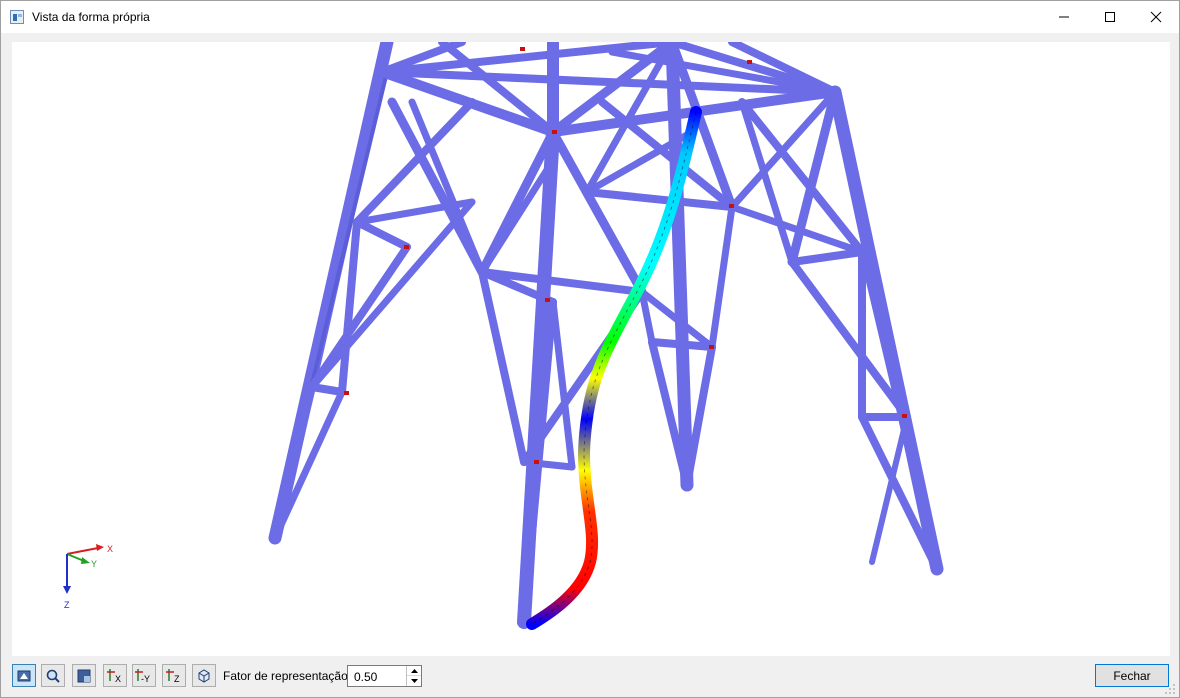 The height and width of the screenshot is (698, 1180). I want to click on axis-z-label: Z, so click(67, 605).